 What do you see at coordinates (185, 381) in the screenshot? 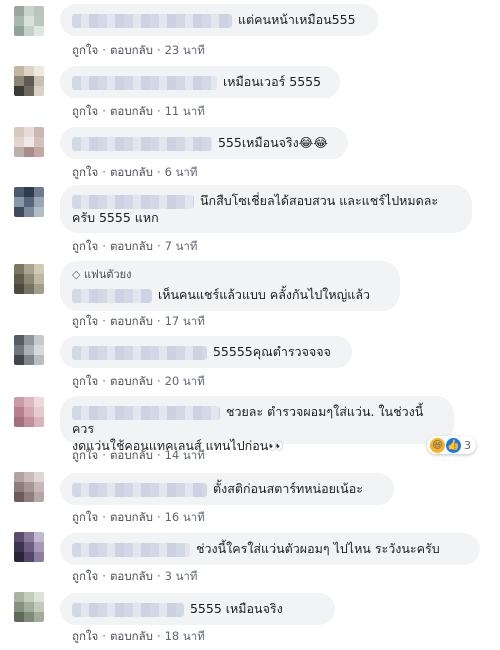
I see `timestamp: 20 นาที` at bounding box center [185, 381].